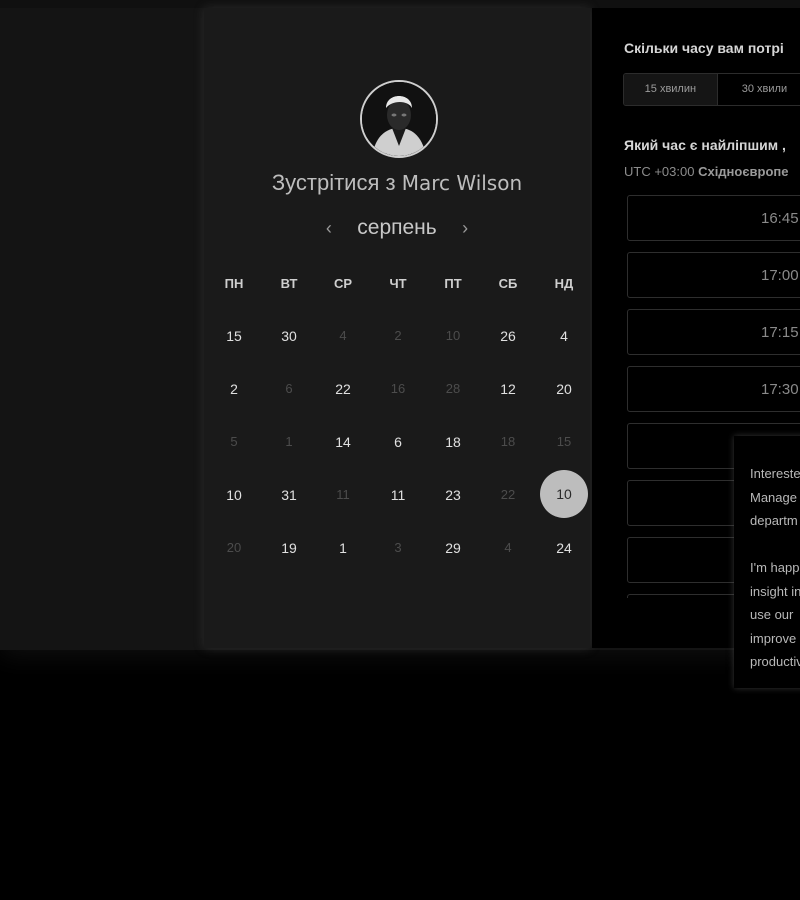 Image resolution: width=800 pixels, height=900 pixels. What do you see at coordinates (705, 145) in the screenshot?
I see `time-question: Який час є найліпшим ,` at bounding box center [705, 145].